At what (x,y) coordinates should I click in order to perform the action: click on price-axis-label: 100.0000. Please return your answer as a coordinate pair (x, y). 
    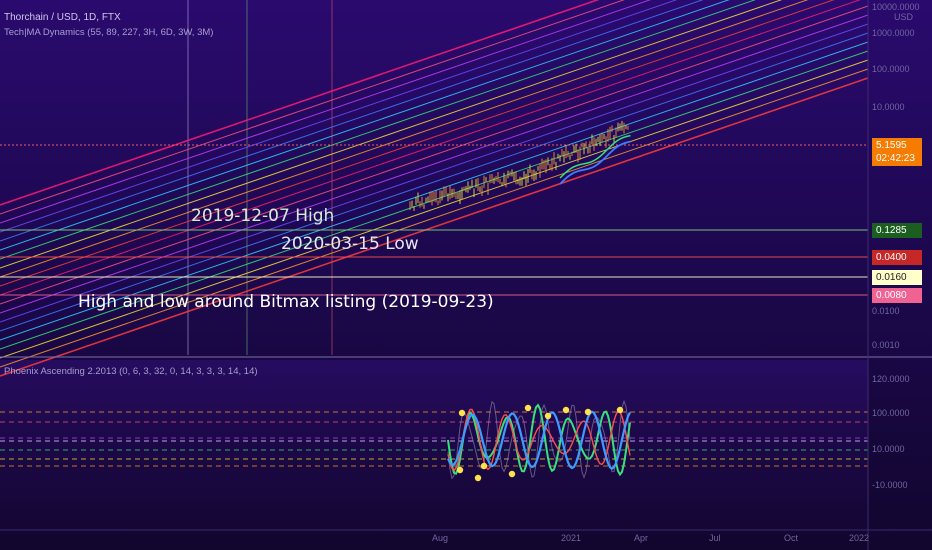
    Looking at the image, I should click on (891, 69).